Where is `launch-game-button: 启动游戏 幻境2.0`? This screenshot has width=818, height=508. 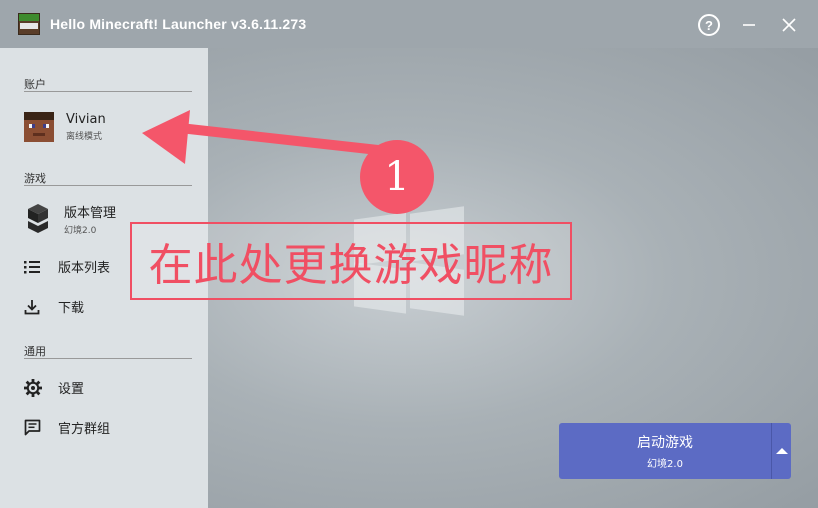
launch-game-button: 启动游戏 幻境2.0 is located at coordinates (665, 451).